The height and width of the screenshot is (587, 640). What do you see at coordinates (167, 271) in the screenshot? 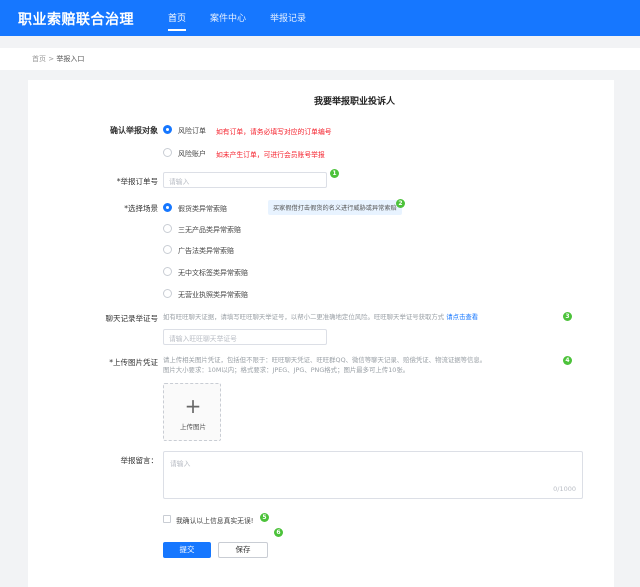
I see `scene-radio-no-chinese-label` at bounding box center [167, 271].